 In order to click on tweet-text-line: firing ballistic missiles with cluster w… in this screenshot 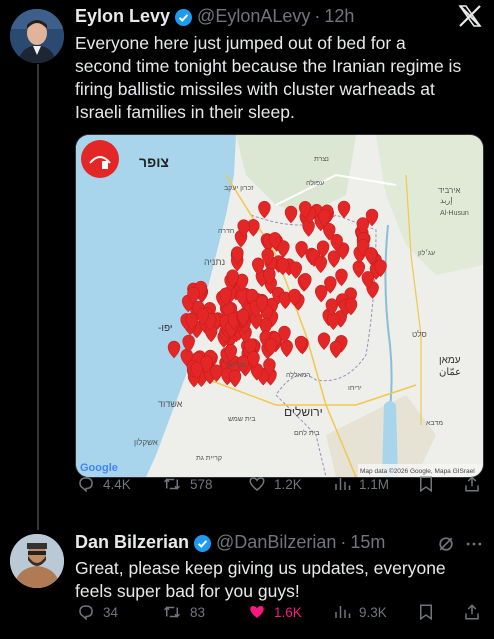, I will do `click(255, 89)`.